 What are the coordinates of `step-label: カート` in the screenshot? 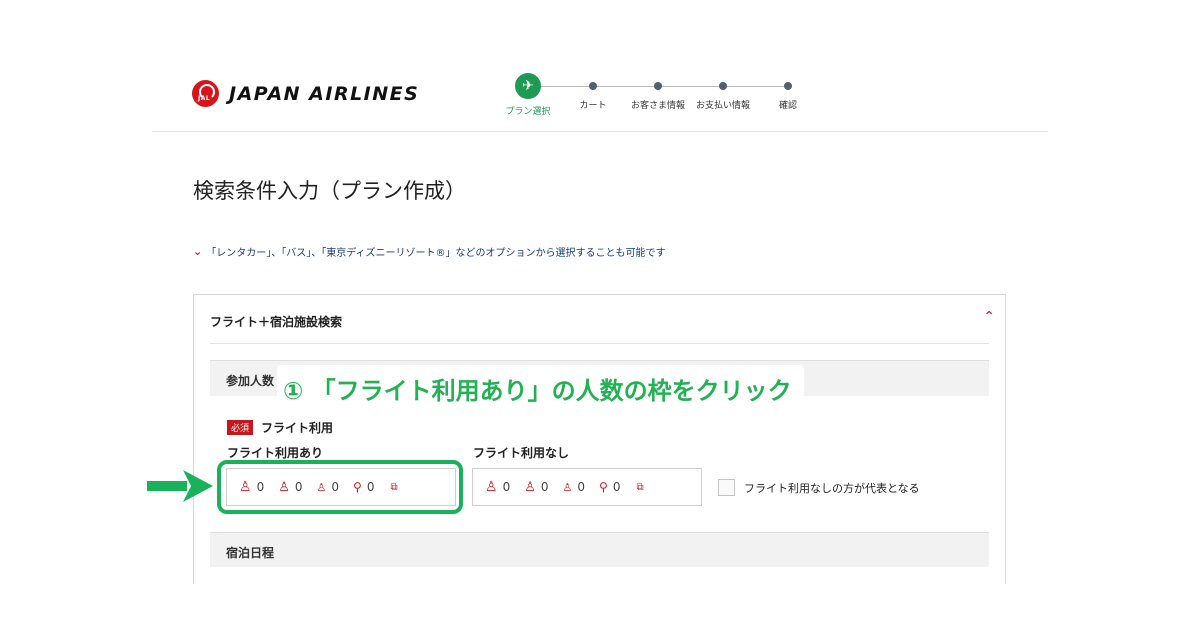 It's located at (593, 106).